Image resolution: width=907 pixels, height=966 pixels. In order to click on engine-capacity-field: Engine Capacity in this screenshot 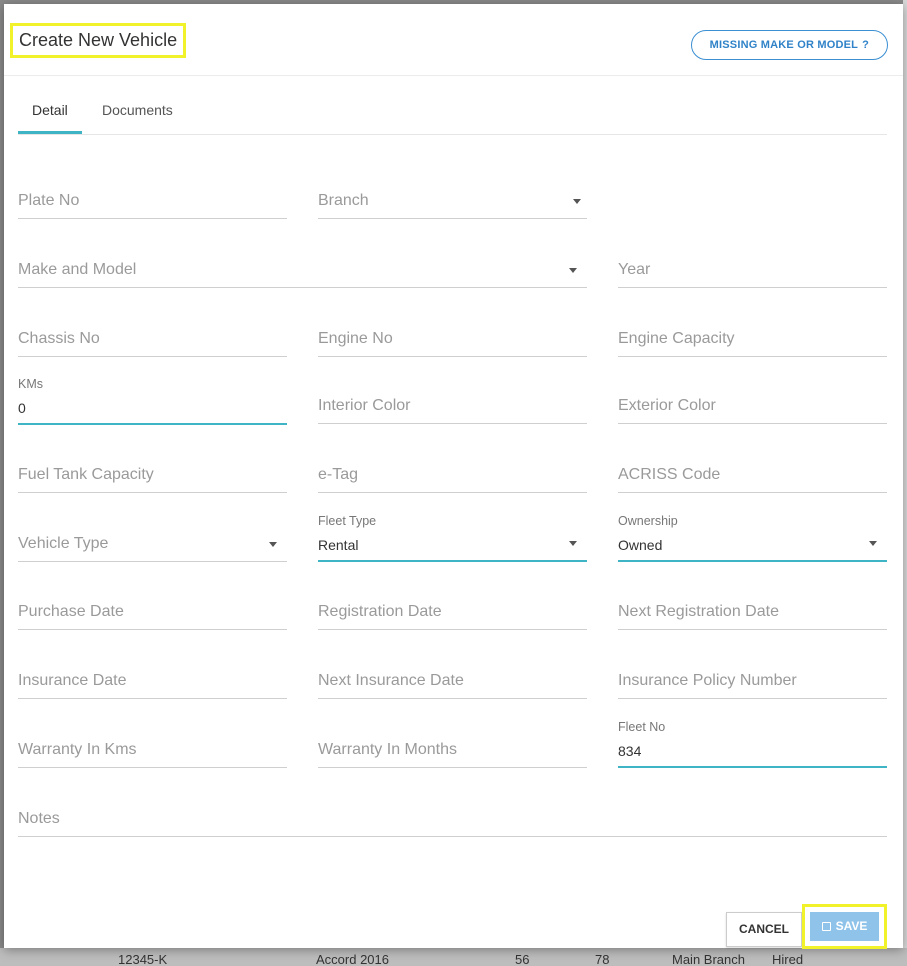, I will do `click(752, 336)`.